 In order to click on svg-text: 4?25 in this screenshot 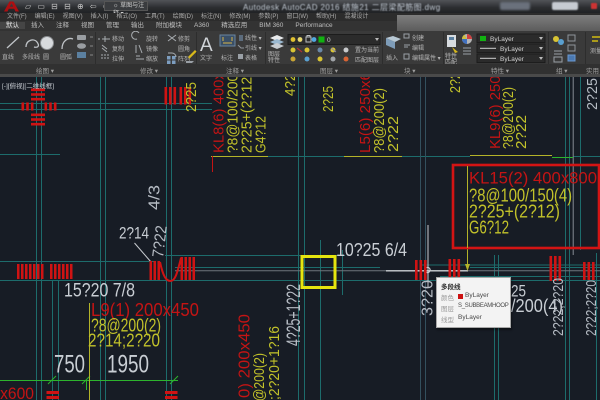, I will do `click(290, 86)`.